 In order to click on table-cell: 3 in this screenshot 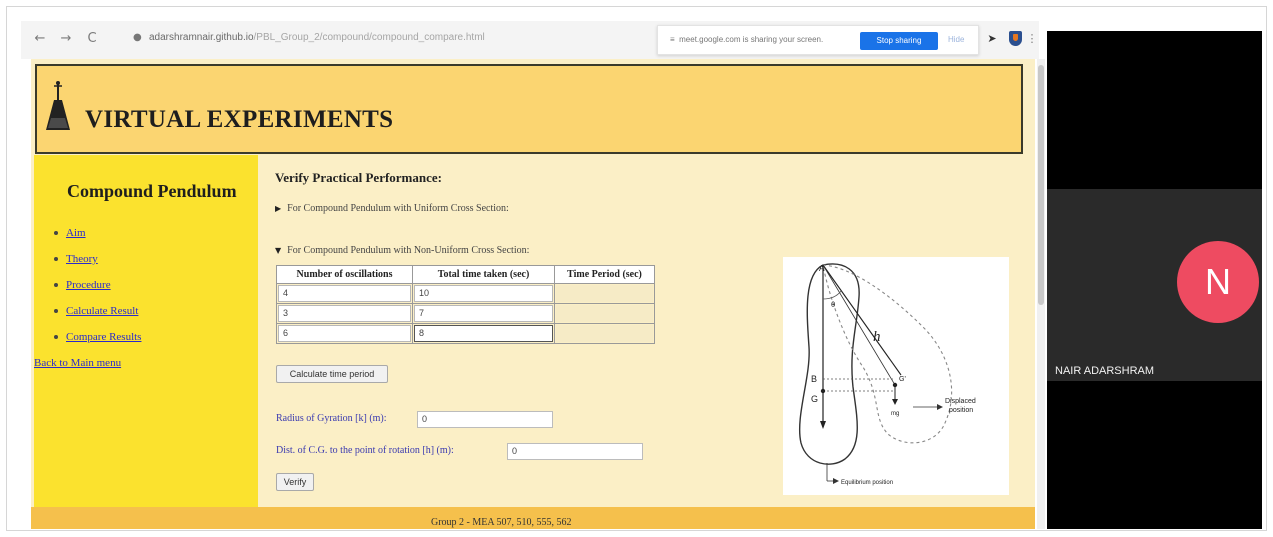, I will do `click(344, 313)`.